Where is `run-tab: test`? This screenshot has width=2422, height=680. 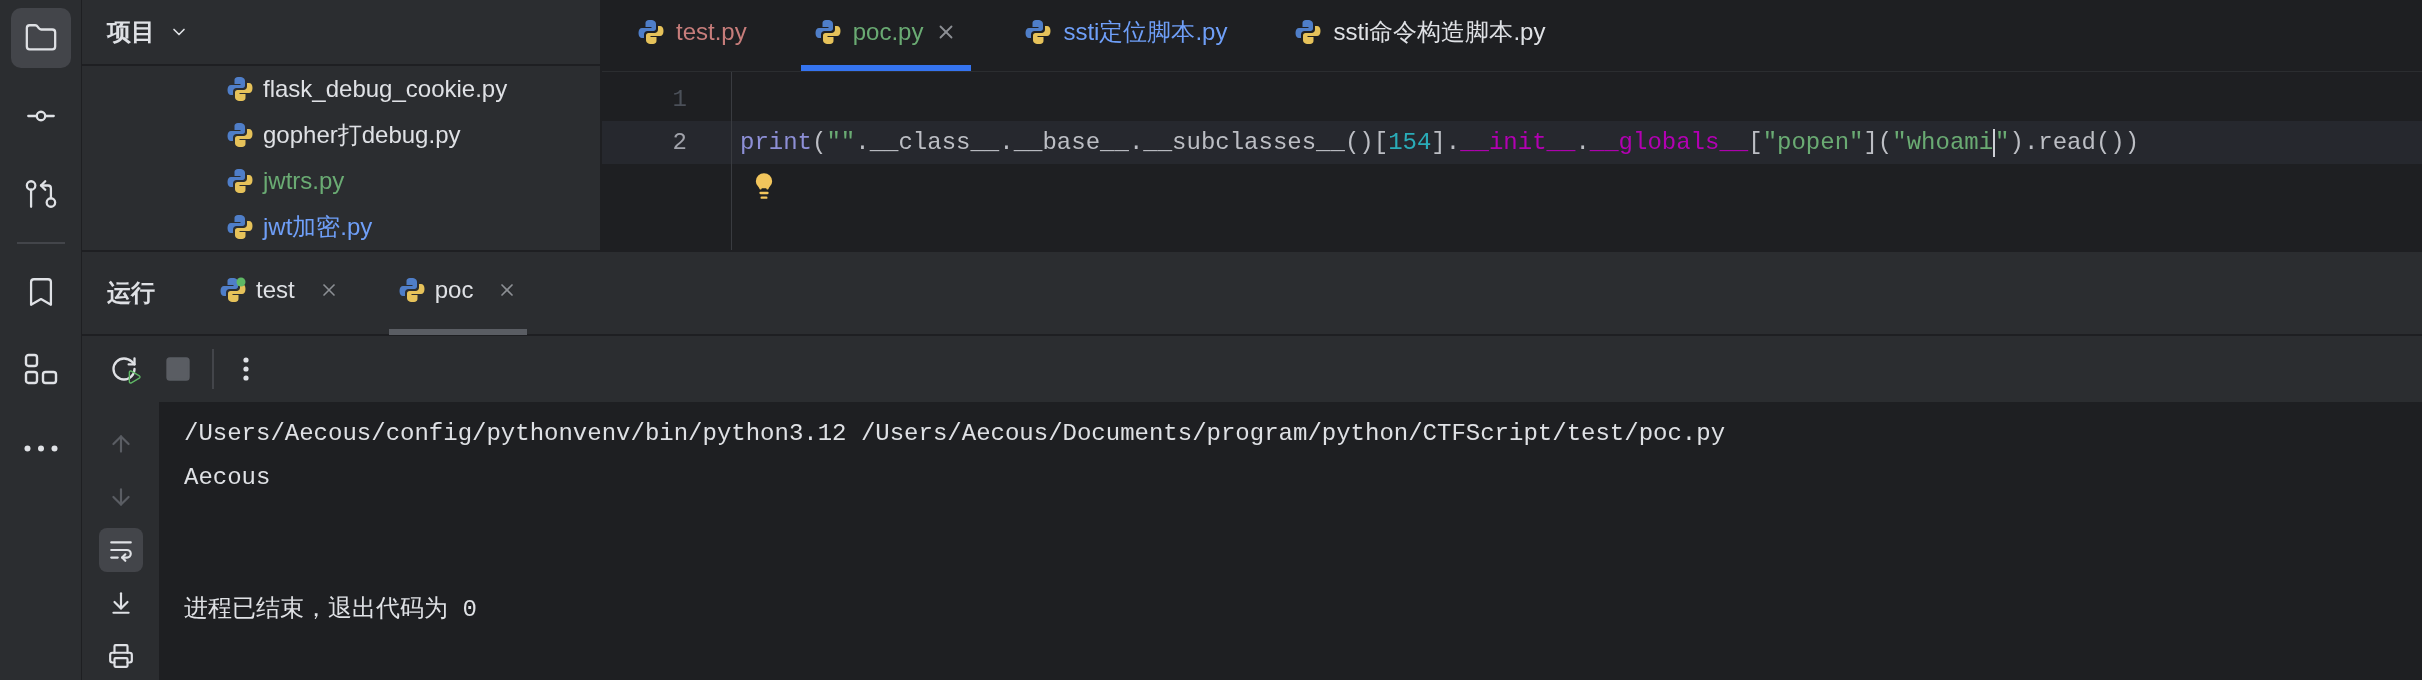
run-tab: test is located at coordinates (279, 293).